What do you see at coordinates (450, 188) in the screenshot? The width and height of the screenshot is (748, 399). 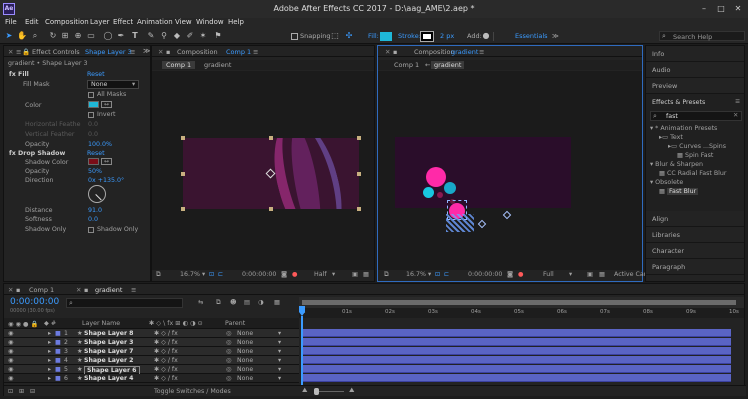 I see `cyan-circle-small` at bounding box center [450, 188].